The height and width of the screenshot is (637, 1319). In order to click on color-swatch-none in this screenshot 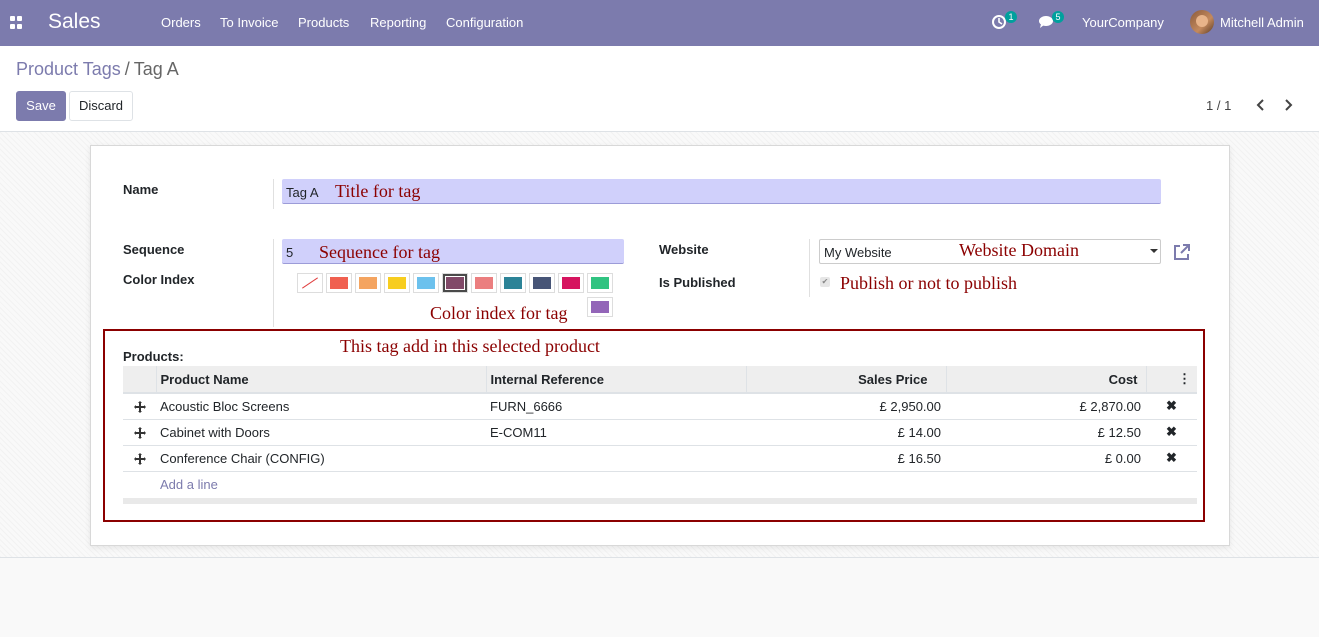, I will do `click(310, 283)`.